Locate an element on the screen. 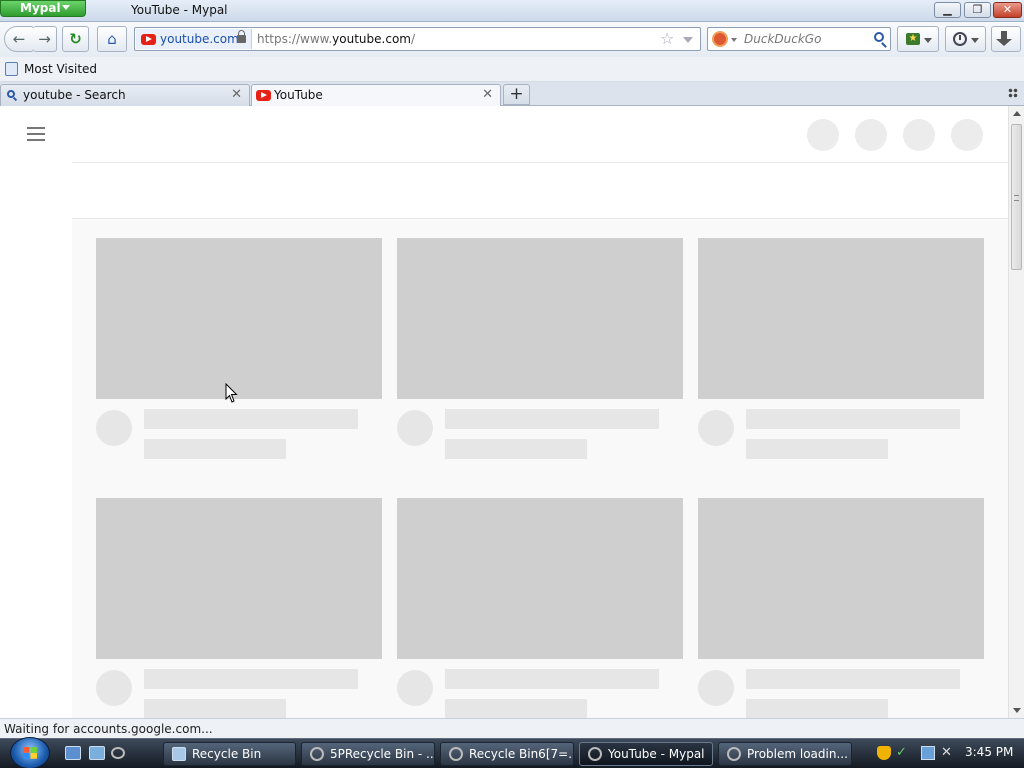 The width and height of the screenshot is (1024, 768). url-domain: youtube.com is located at coordinates (371, 39).